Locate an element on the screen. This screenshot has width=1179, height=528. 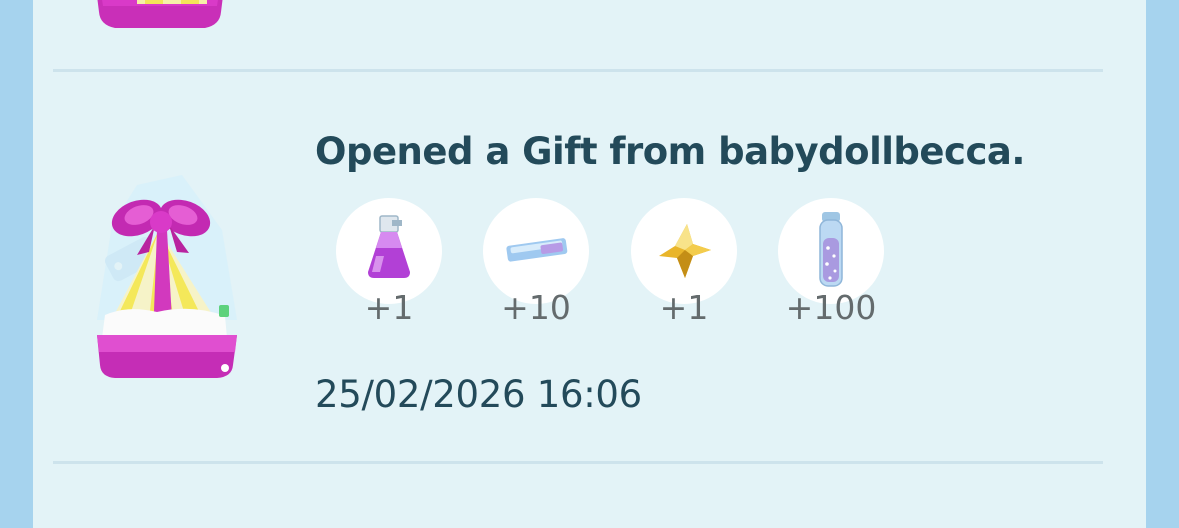
entry-timestamp: 25/02/2026 16:06 is located at coordinates (478, 394).